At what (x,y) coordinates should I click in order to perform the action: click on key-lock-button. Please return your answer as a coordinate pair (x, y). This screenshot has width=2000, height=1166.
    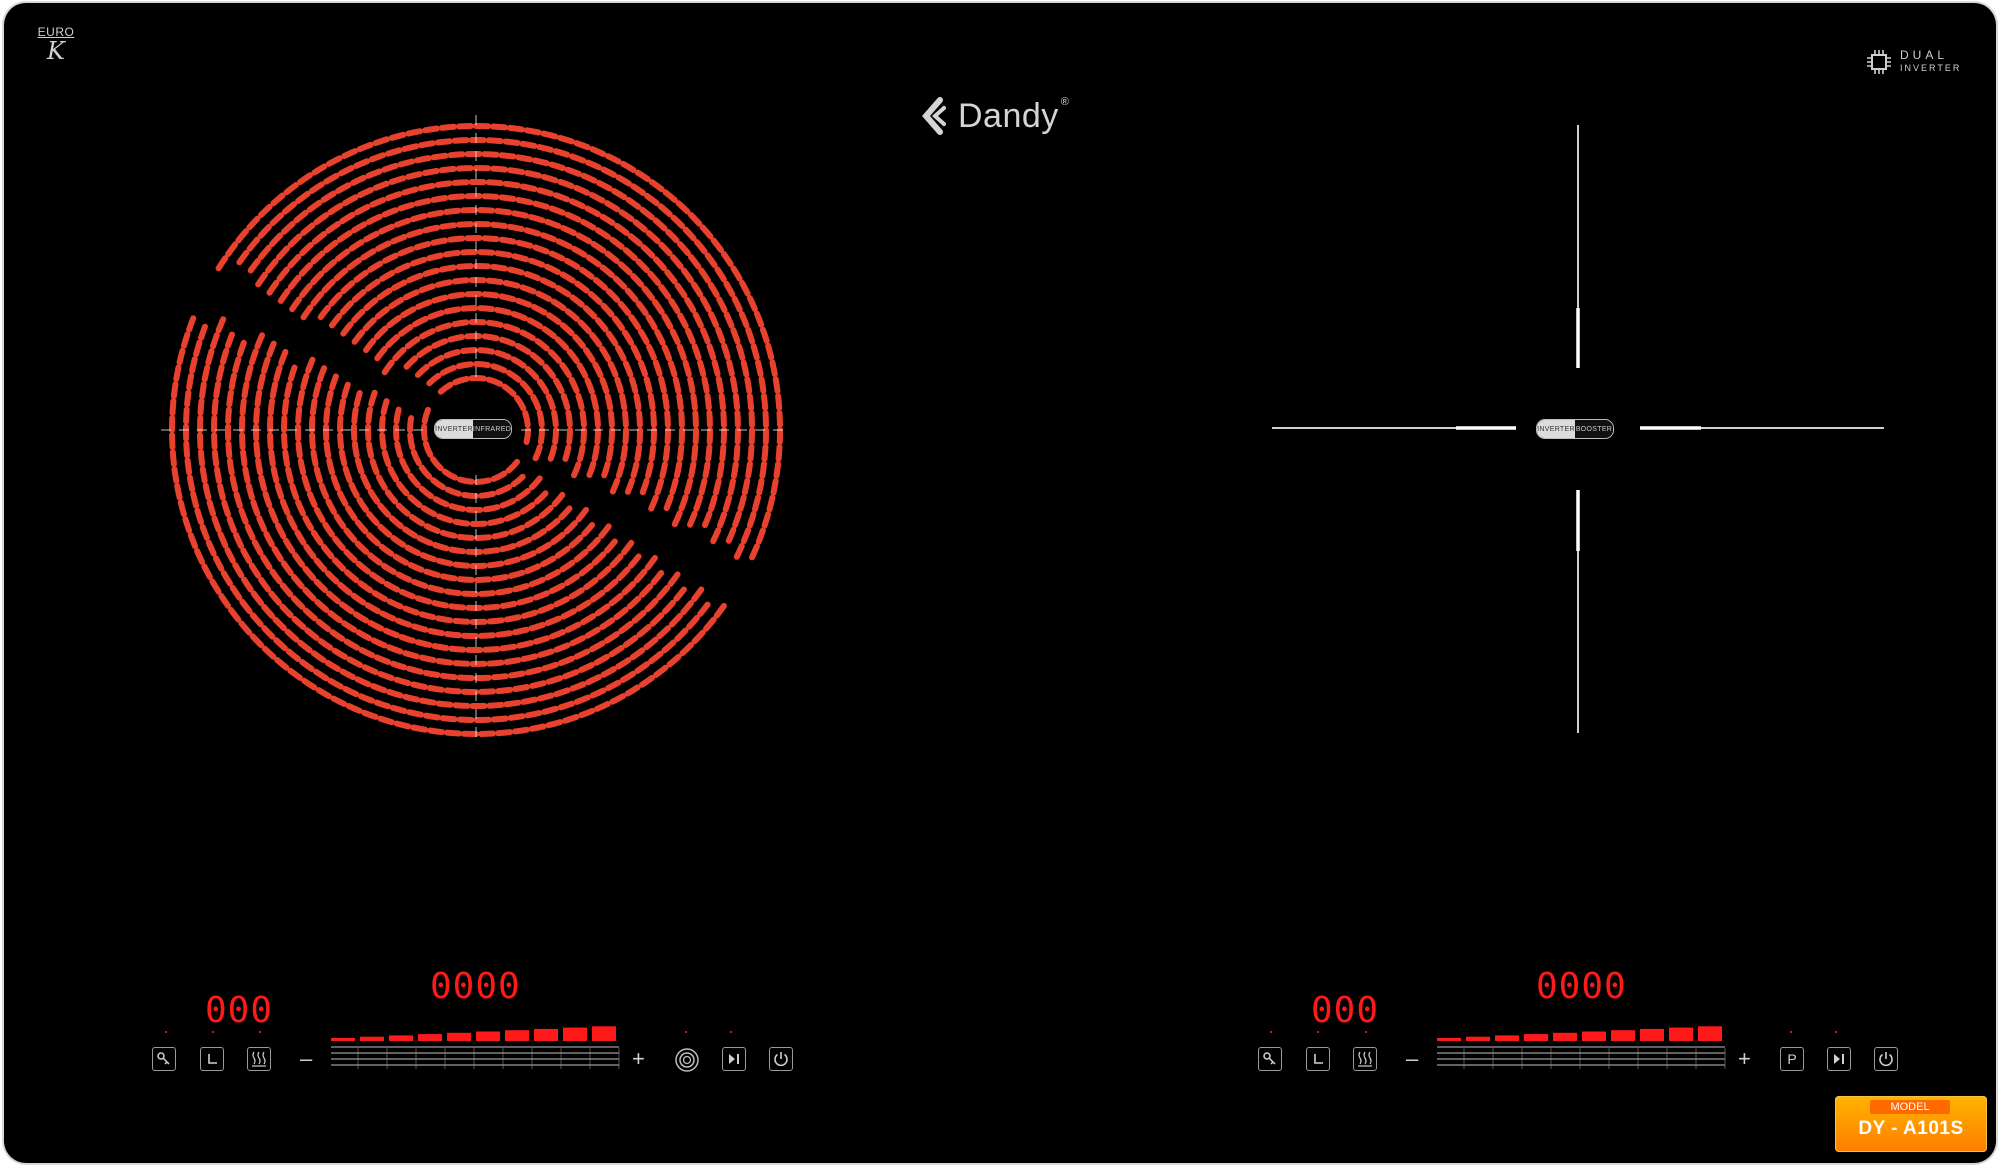
    Looking at the image, I should click on (164, 1059).